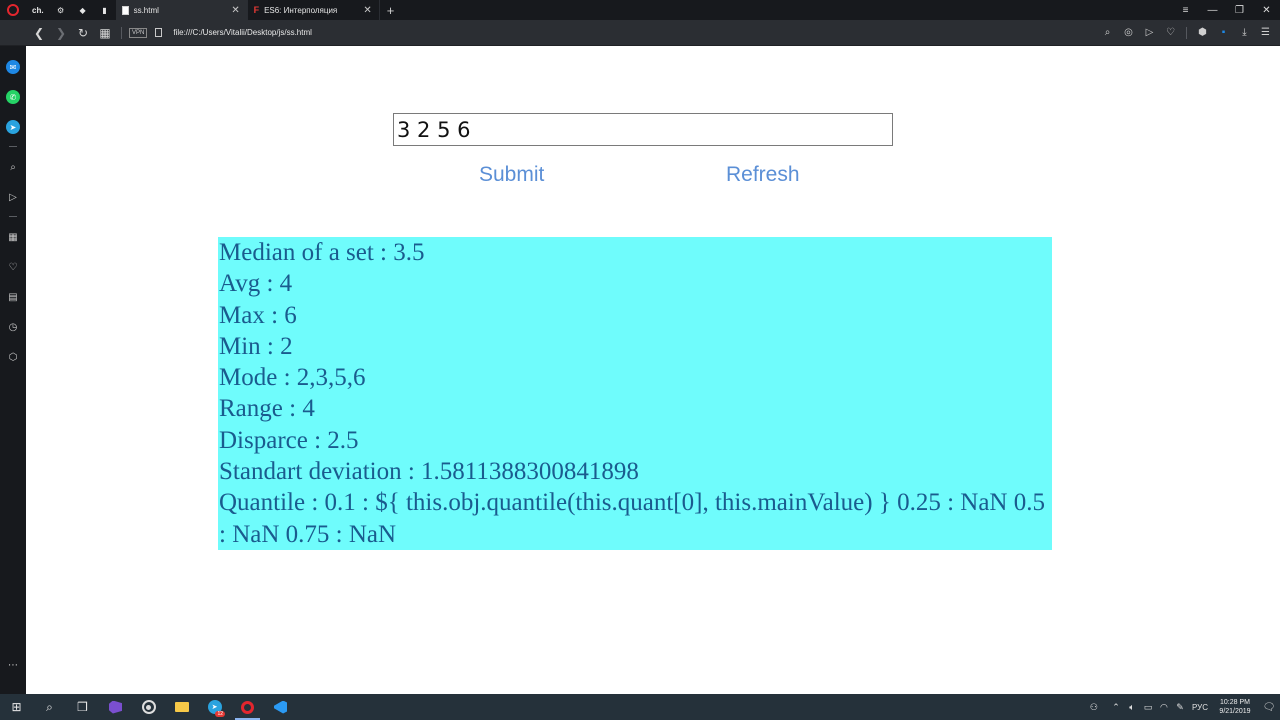 This screenshot has height=720, width=1280. What do you see at coordinates (220, 714) in the screenshot?
I see `telegram-badge: 12` at bounding box center [220, 714].